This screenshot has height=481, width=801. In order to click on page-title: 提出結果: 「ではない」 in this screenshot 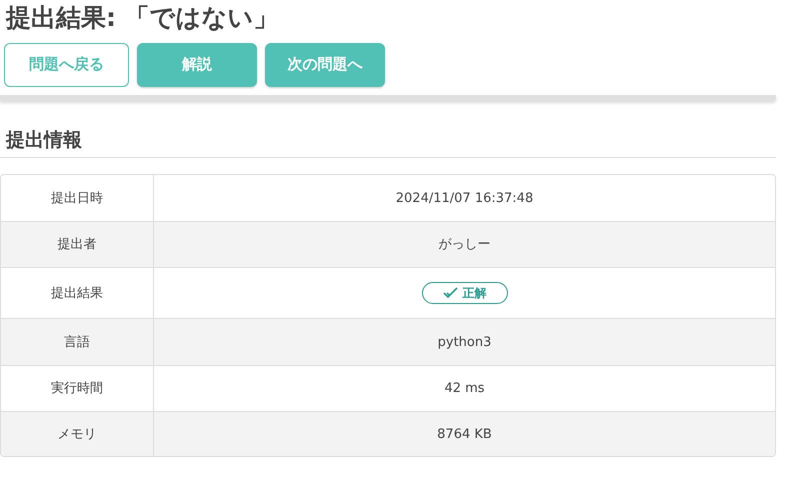, I will do `click(142, 18)`.